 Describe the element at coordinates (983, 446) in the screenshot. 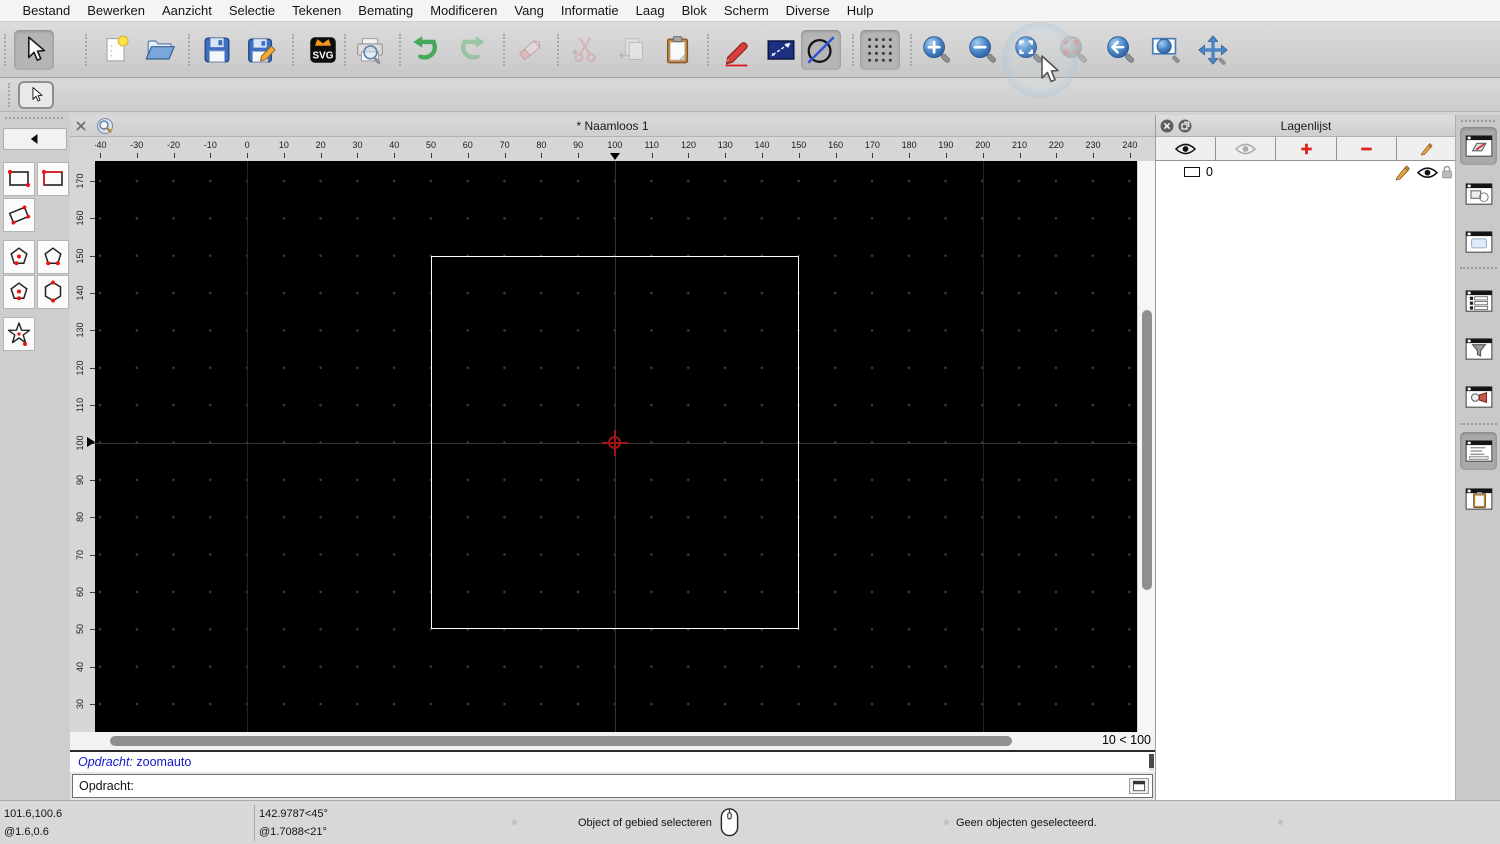

I see `meta-grid-line` at that location.